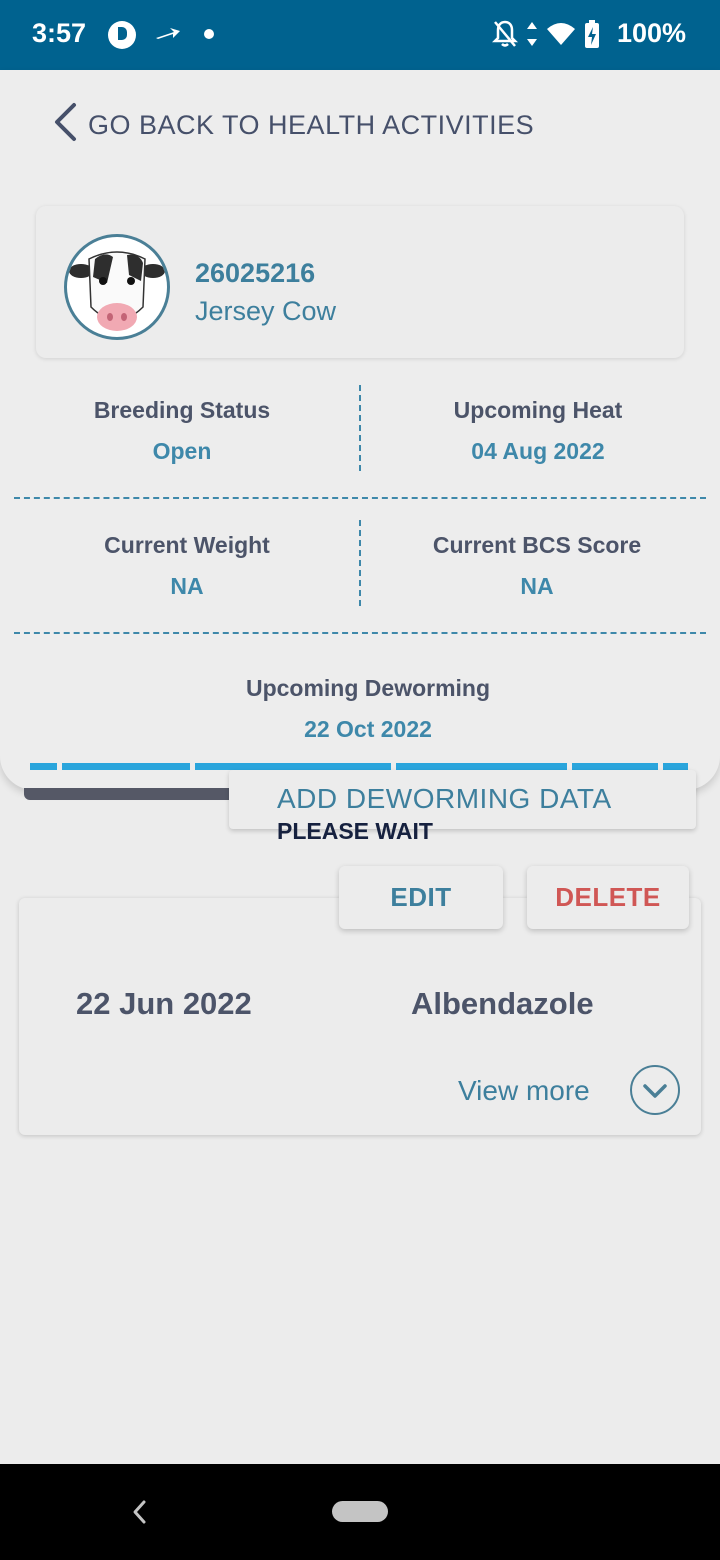  I want to click on system-navigation-bar, so click(360, 1512).